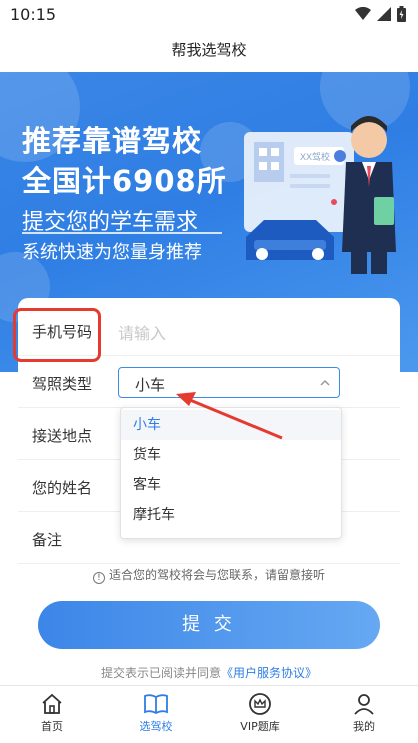 Image resolution: width=418 pixels, height=743 pixels. I want to click on dropdown-option: 客车, so click(231, 485).